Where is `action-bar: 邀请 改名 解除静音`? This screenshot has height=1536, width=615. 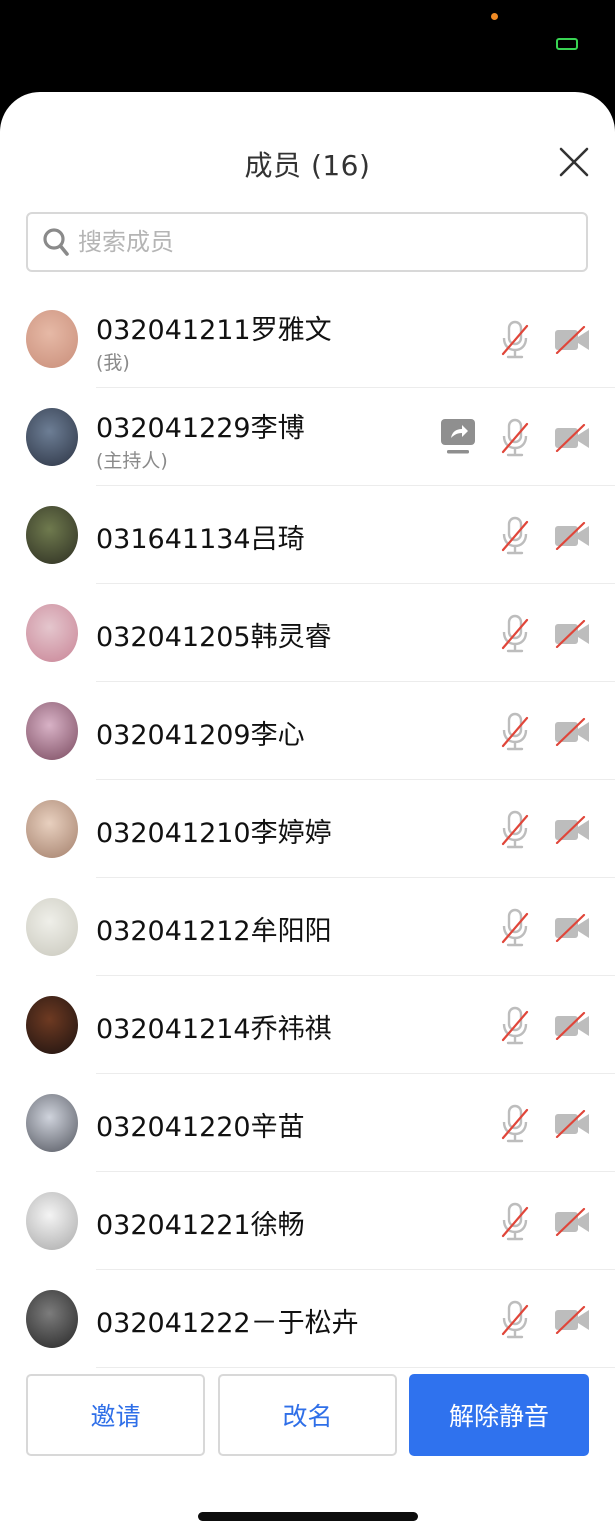 action-bar: 邀请 改名 解除静音 is located at coordinates (307, 1415).